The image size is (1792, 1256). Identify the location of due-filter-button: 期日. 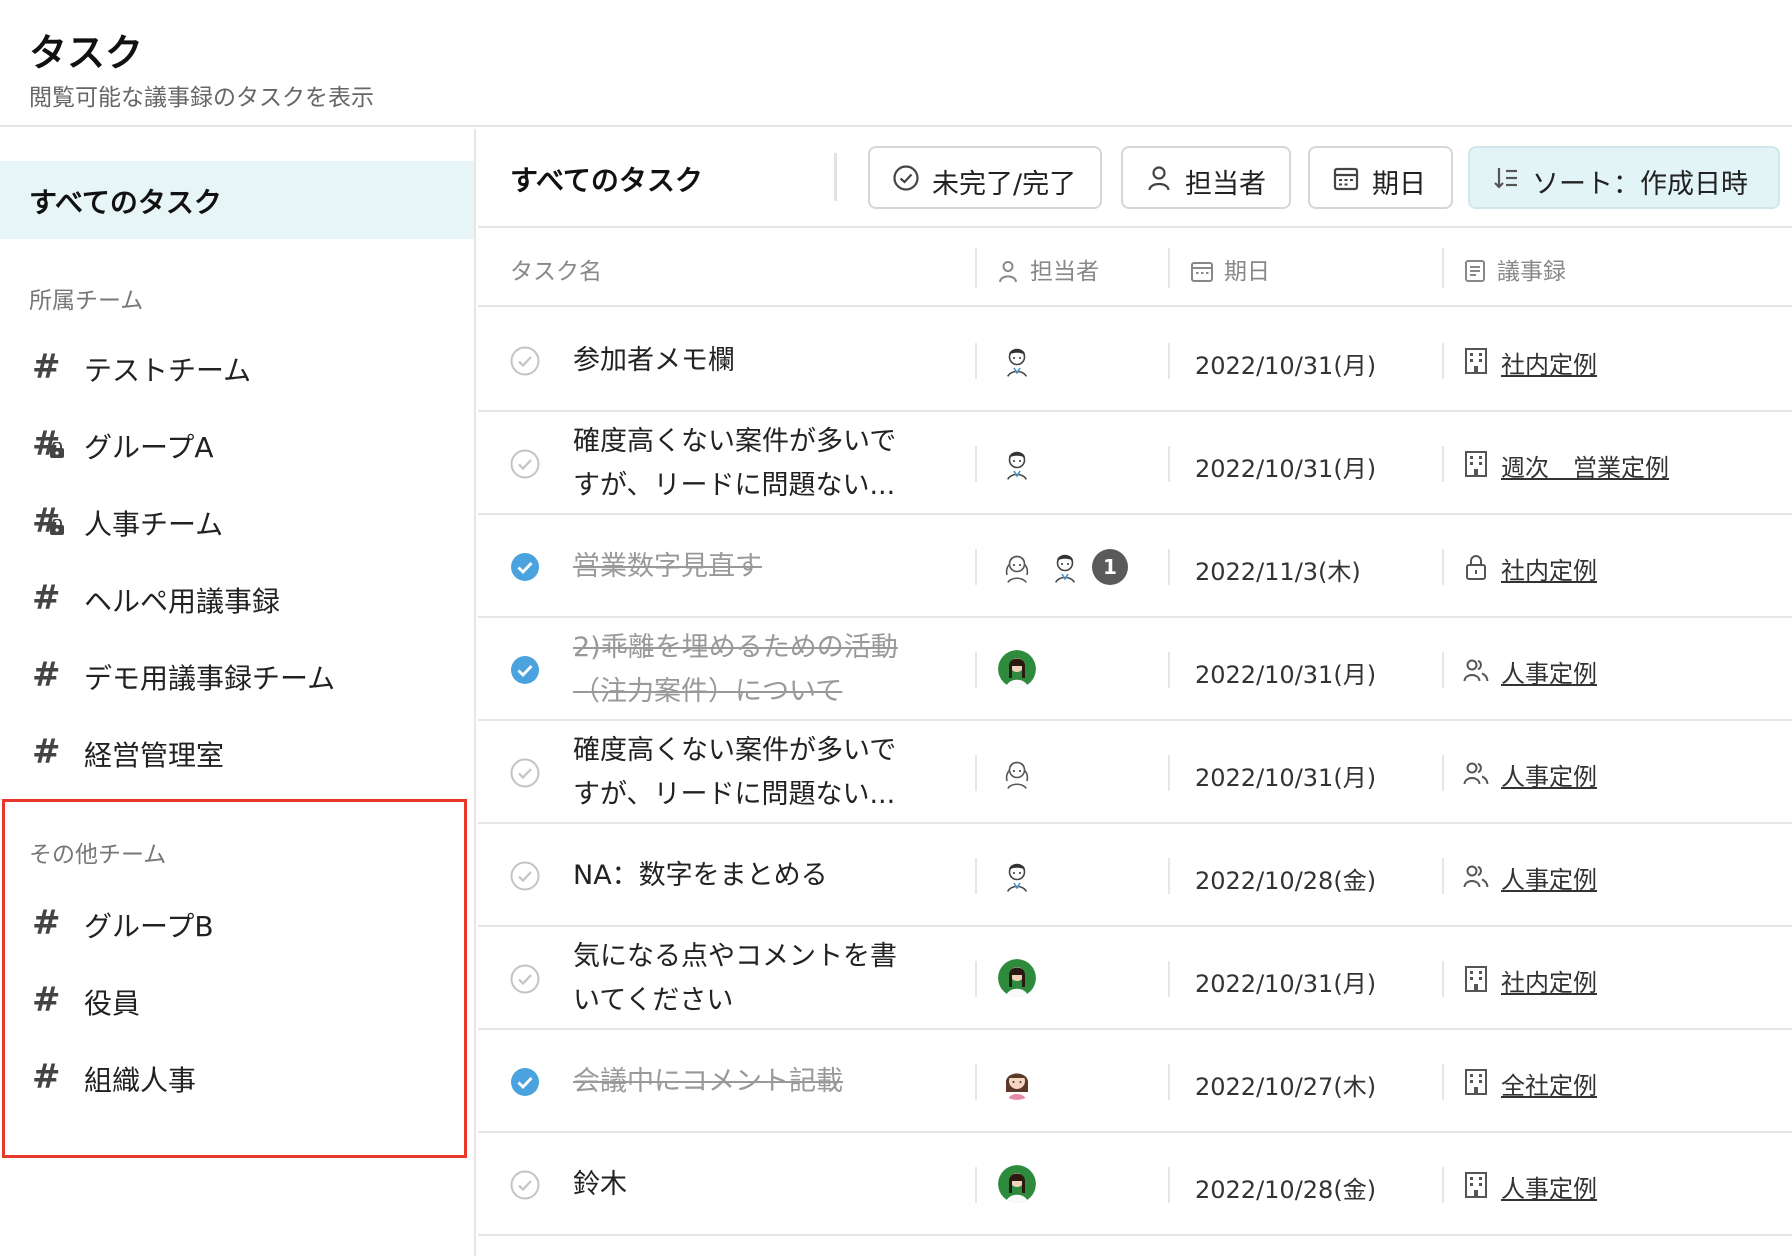
(1380, 177).